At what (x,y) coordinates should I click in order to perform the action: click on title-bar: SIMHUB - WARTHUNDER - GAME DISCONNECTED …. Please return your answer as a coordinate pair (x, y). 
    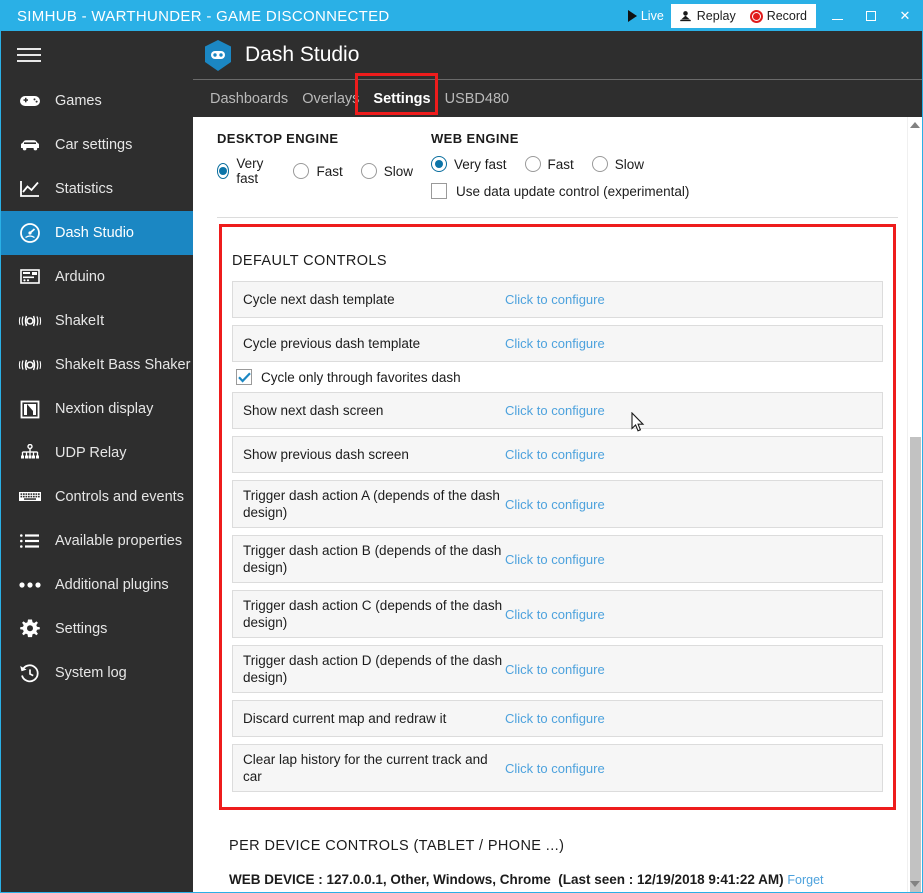
    Looking at the image, I should click on (461, 16).